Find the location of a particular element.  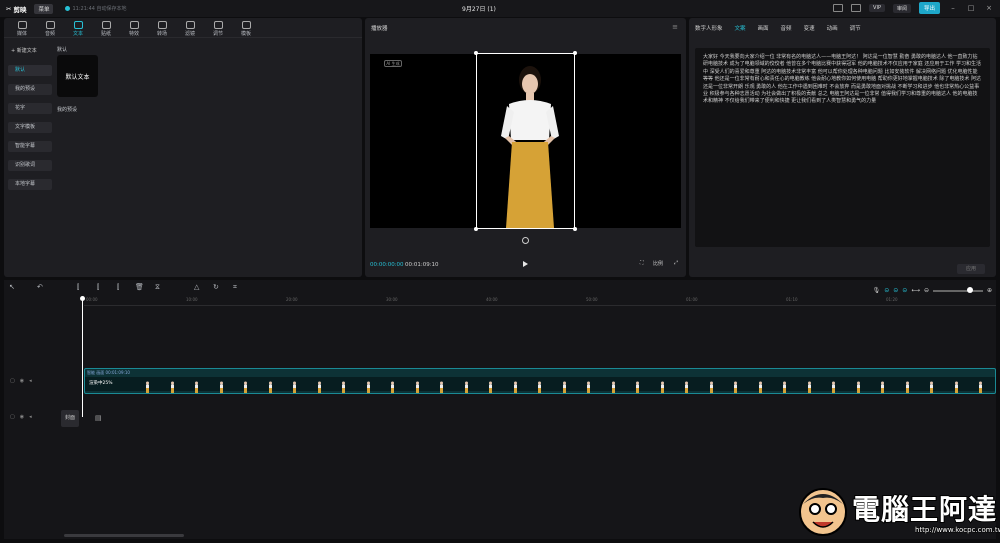

mic-icon: 🎙 is located at coordinates (877, 290).